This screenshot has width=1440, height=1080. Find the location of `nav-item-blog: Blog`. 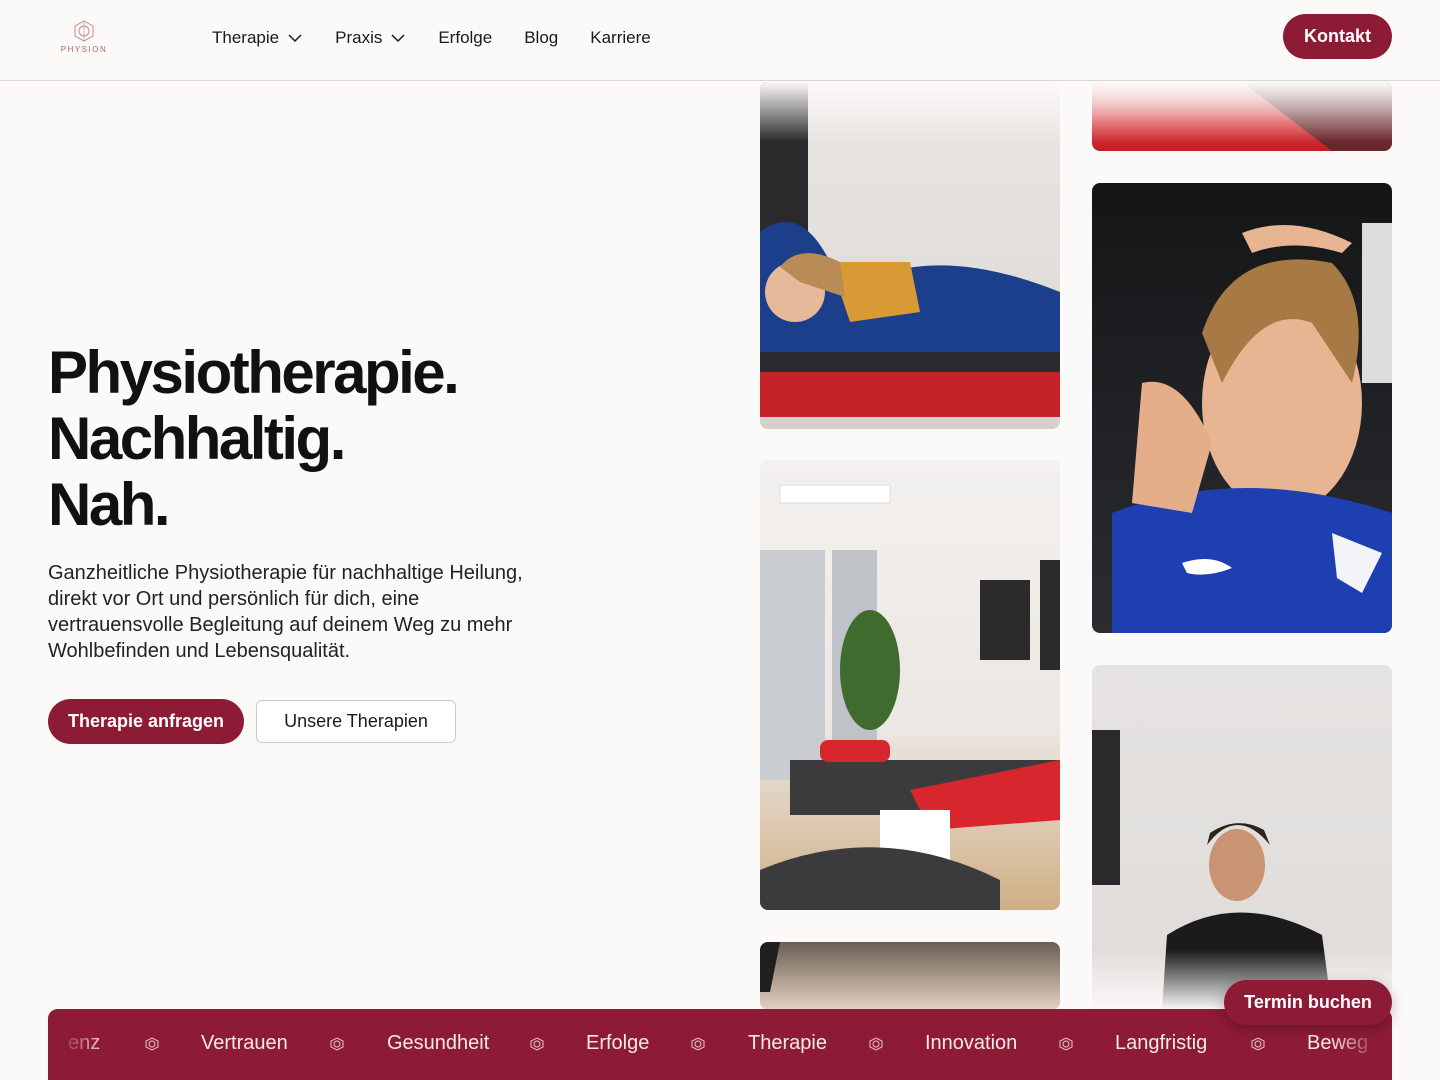

nav-item-blog: Blog is located at coordinates (541, 38).